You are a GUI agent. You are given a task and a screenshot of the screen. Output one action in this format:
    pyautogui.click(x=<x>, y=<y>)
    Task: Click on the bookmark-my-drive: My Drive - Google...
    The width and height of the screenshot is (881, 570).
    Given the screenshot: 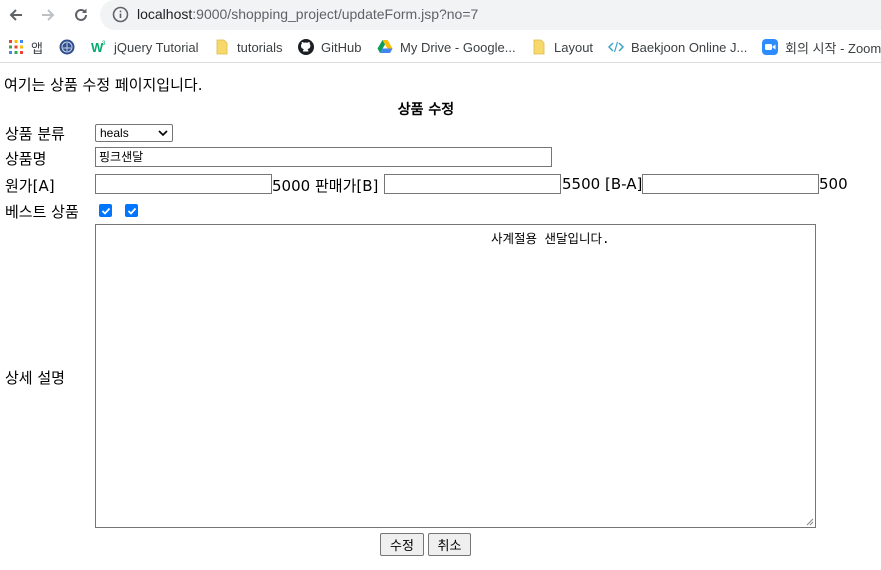 What is the action you would take?
    pyautogui.click(x=446, y=47)
    